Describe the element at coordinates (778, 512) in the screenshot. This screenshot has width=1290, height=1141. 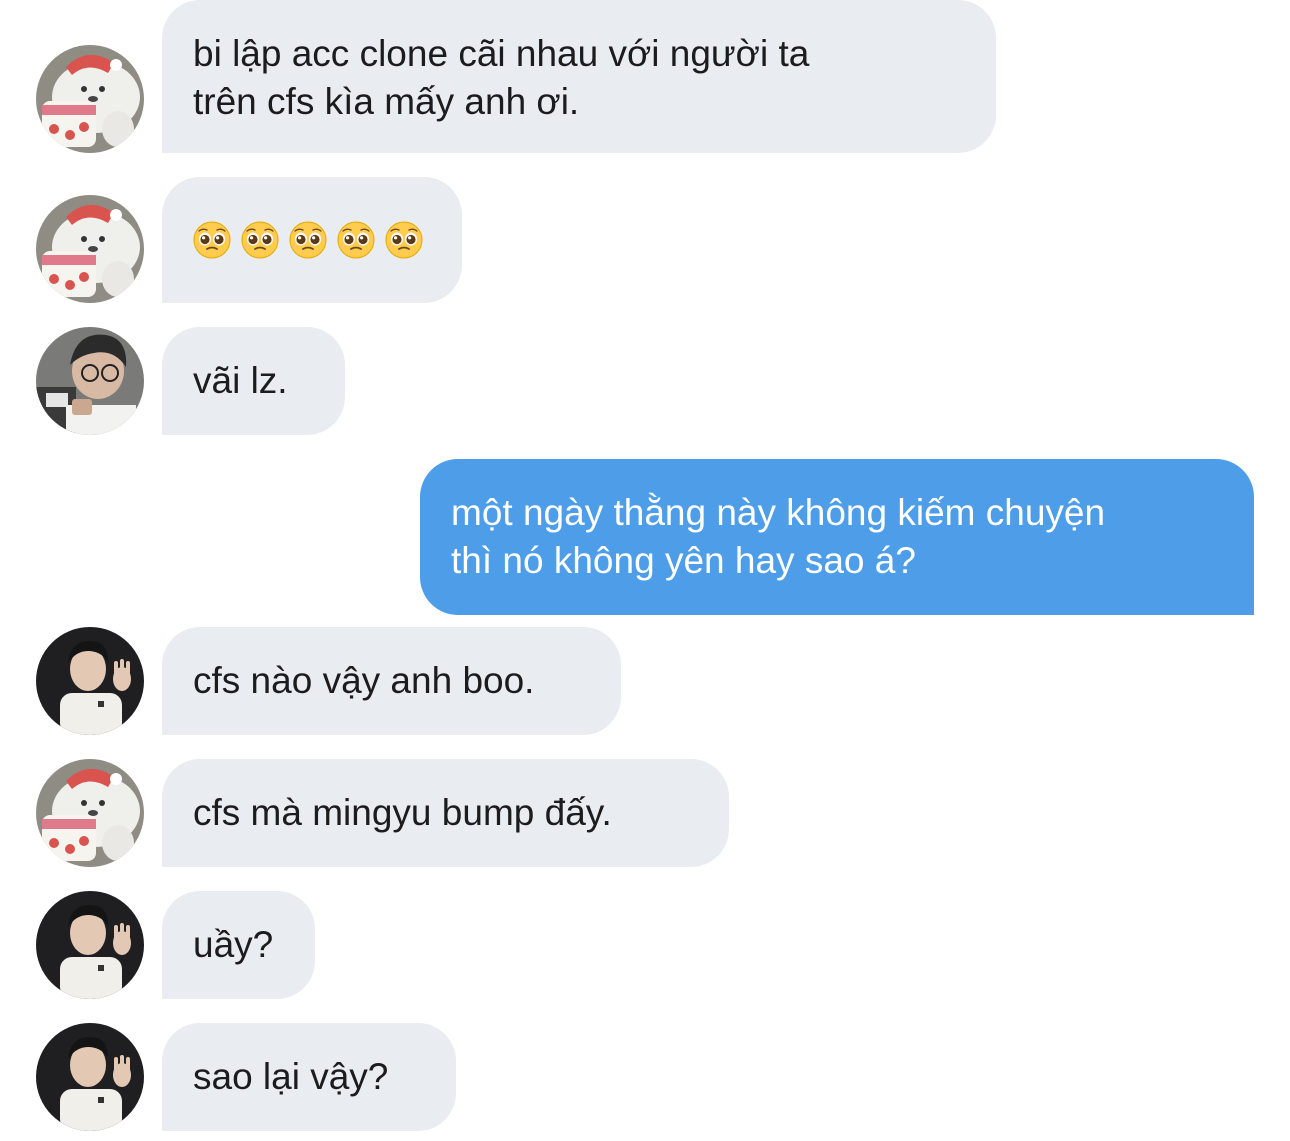
I see `message-text: một ngày thằng này không kiếm chuyện` at that location.